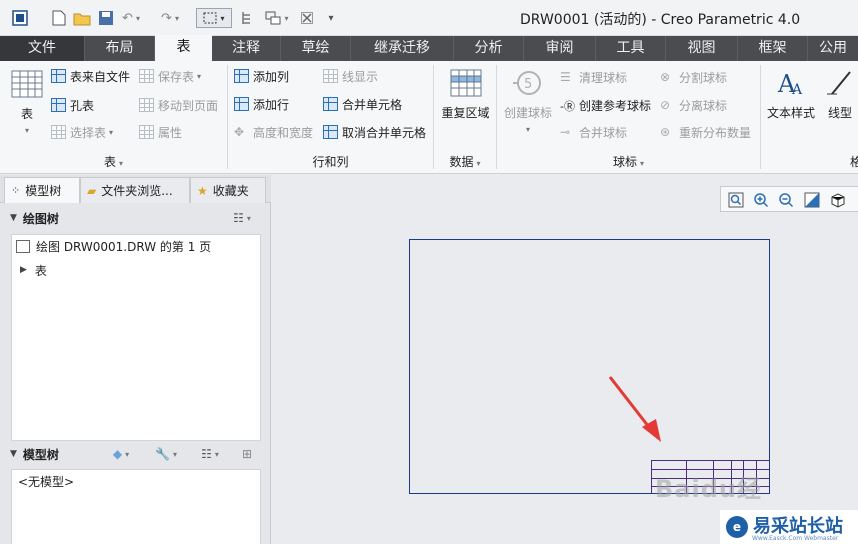  I want to click on refit-icon, so click(736, 200).